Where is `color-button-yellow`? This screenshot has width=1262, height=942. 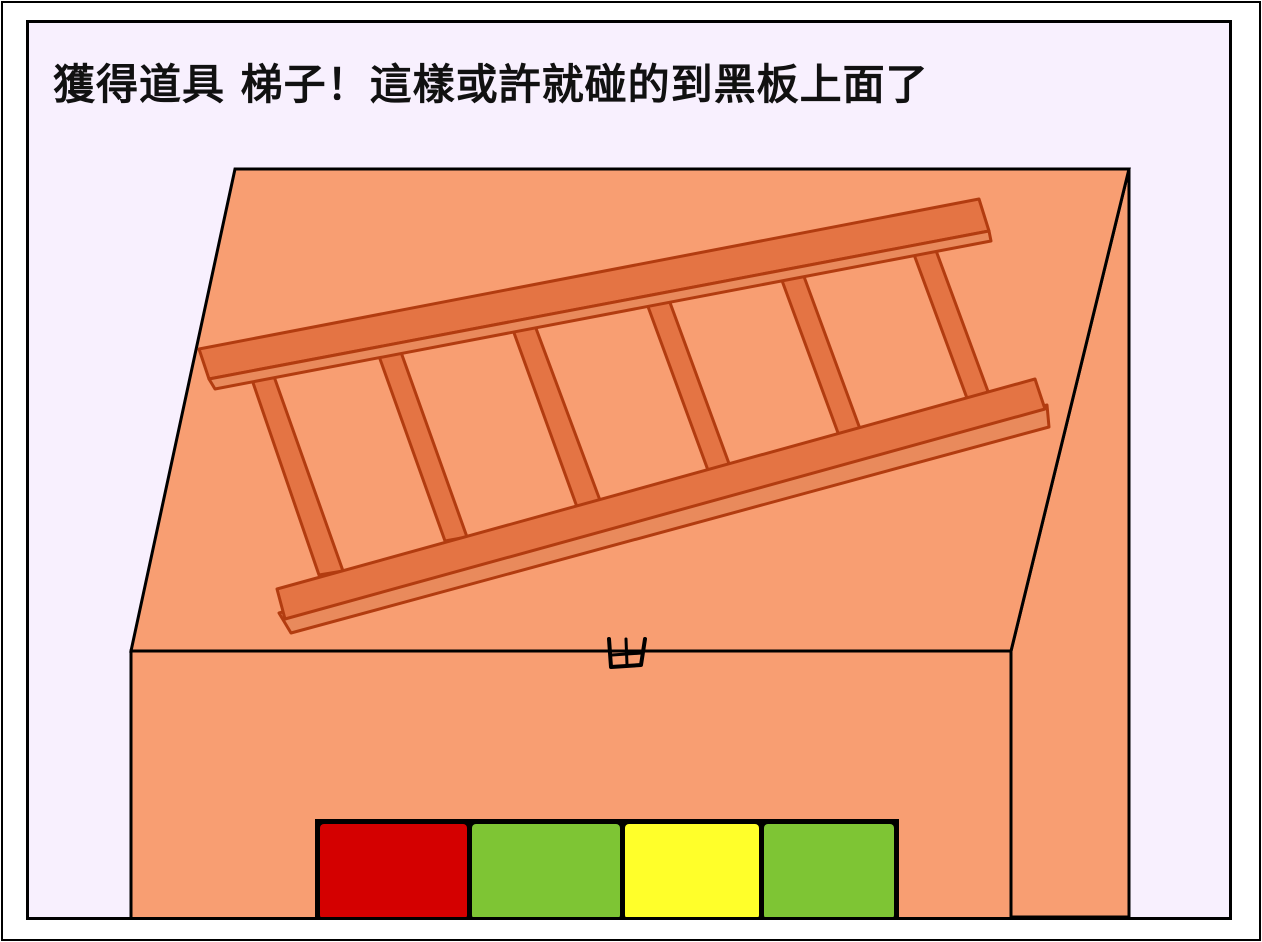
color-button-yellow is located at coordinates (692, 870).